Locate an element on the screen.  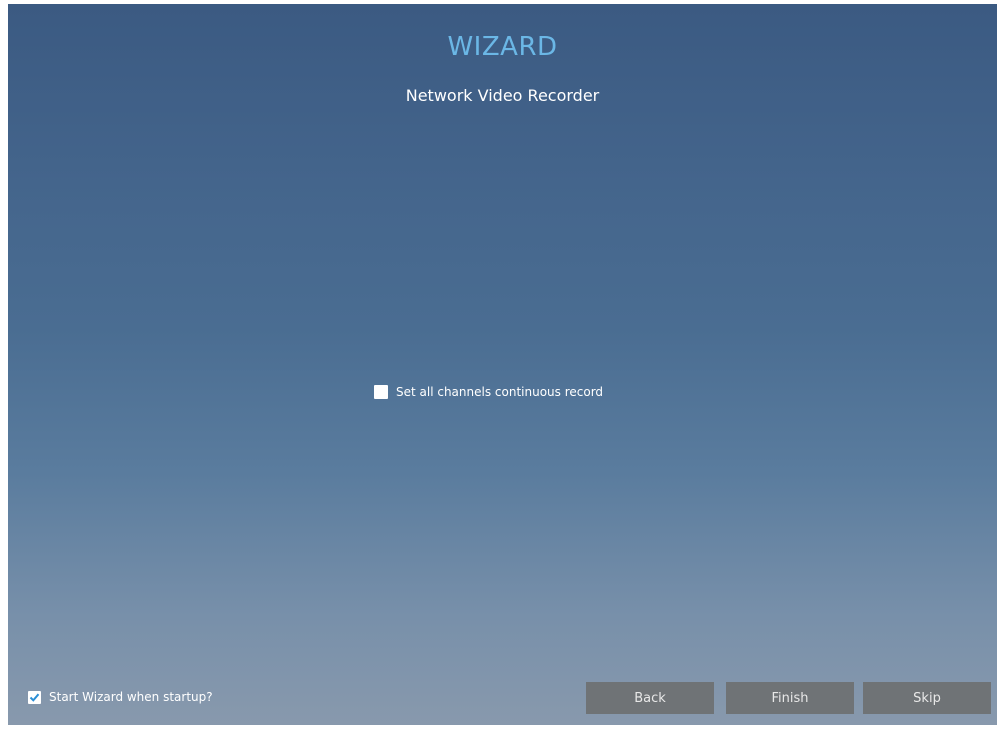
wizard-subtitle: Network Video Recorder is located at coordinates (502, 95).